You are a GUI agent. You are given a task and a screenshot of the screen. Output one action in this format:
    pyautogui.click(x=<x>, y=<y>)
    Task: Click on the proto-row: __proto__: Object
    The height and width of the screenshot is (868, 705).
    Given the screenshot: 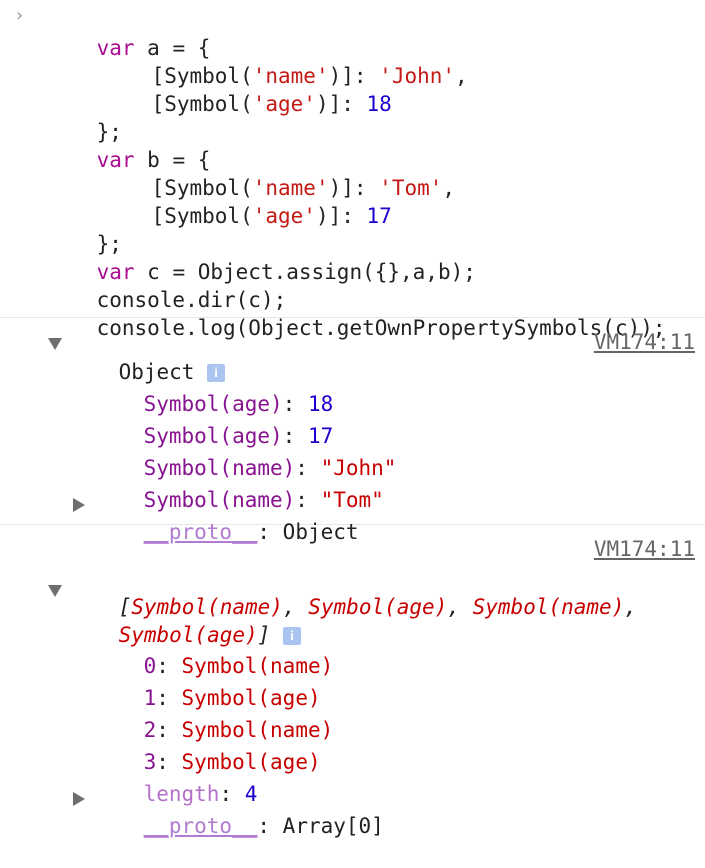 What is the action you would take?
    pyautogui.click(x=226, y=517)
    